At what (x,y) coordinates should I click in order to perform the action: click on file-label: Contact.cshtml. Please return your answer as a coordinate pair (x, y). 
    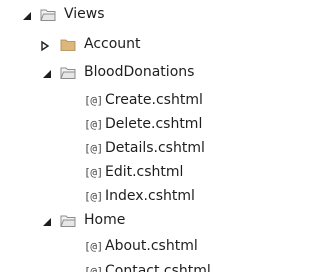
    Looking at the image, I should click on (158, 267).